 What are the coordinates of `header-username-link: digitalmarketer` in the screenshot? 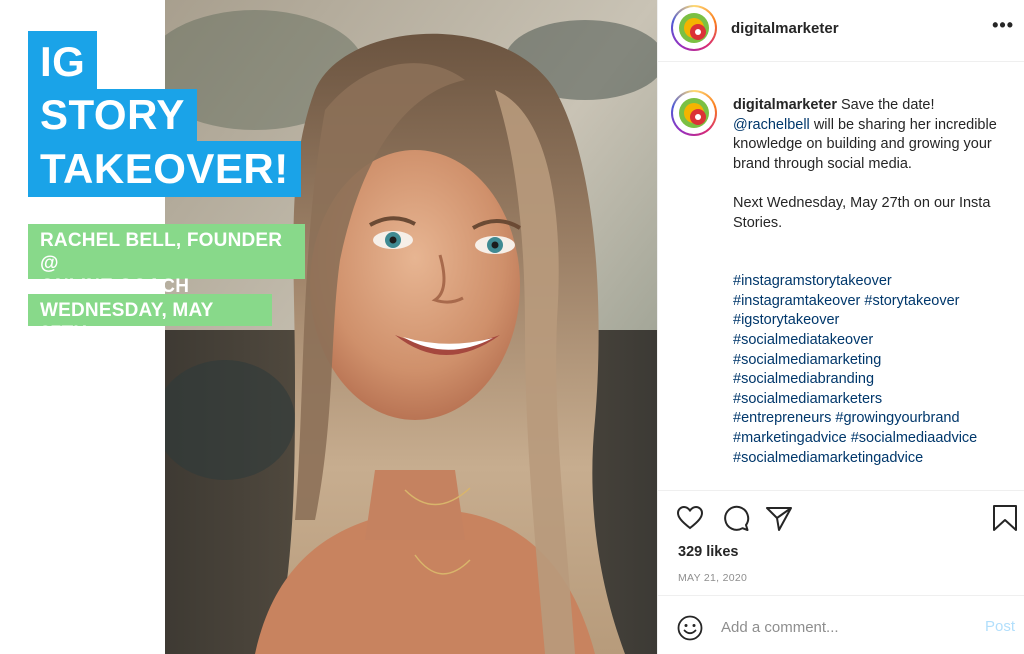 It's located at (785, 28).